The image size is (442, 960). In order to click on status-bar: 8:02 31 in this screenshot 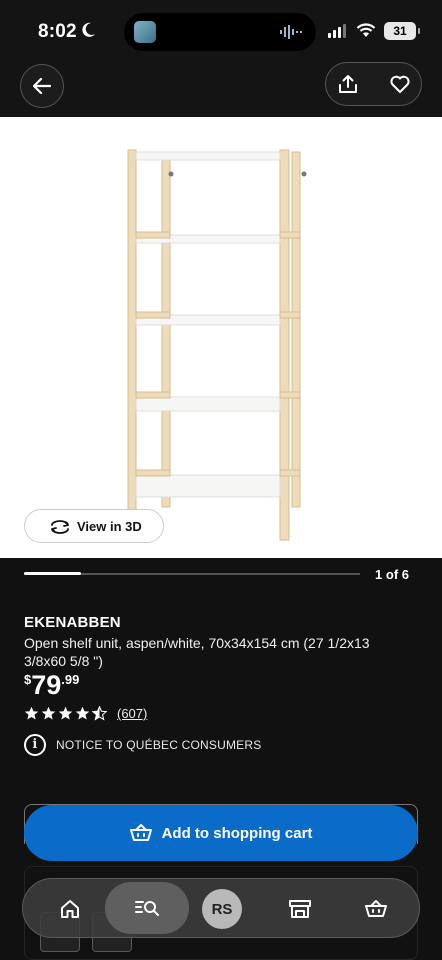, I will do `click(221, 31)`.